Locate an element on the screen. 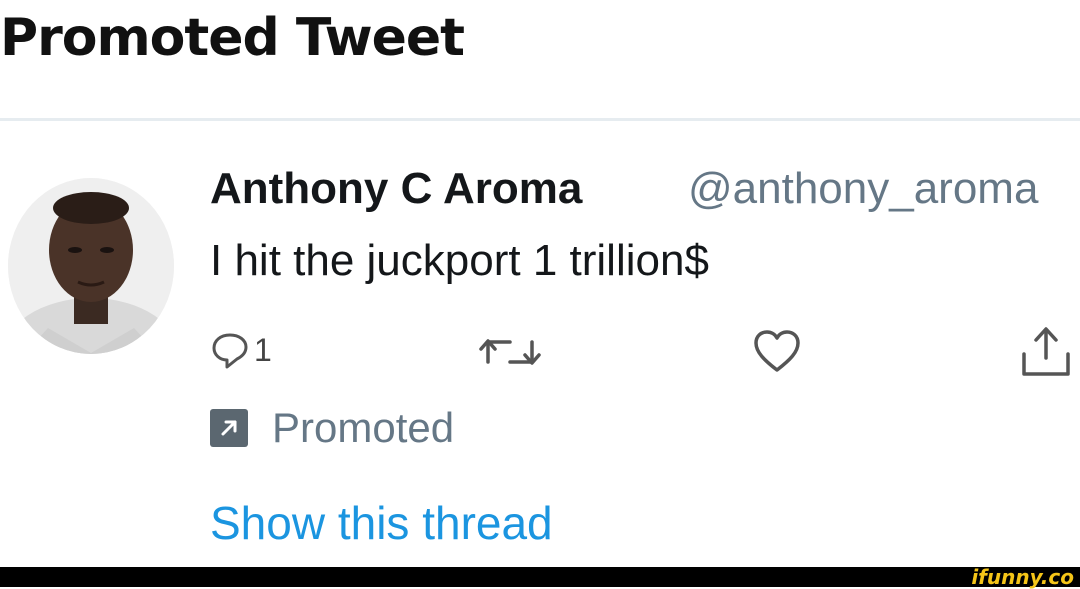 This screenshot has height=589, width=1080. promoted-indicator: Promoted is located at coordinates (332, 428).